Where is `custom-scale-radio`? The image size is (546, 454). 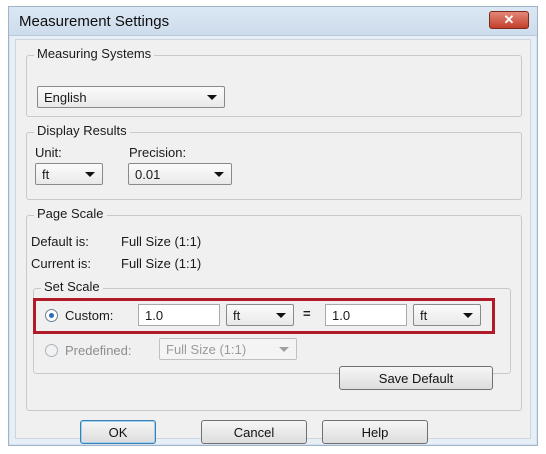
custom-scale-radio is located at coordinates (51, 315).